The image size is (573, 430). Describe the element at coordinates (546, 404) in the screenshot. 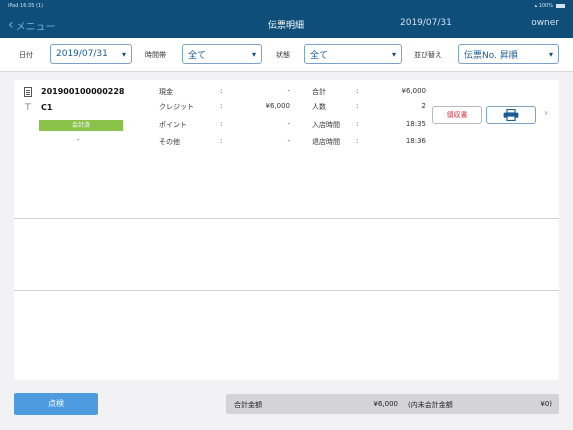

I see `tax-value: ¥0)` at that location.